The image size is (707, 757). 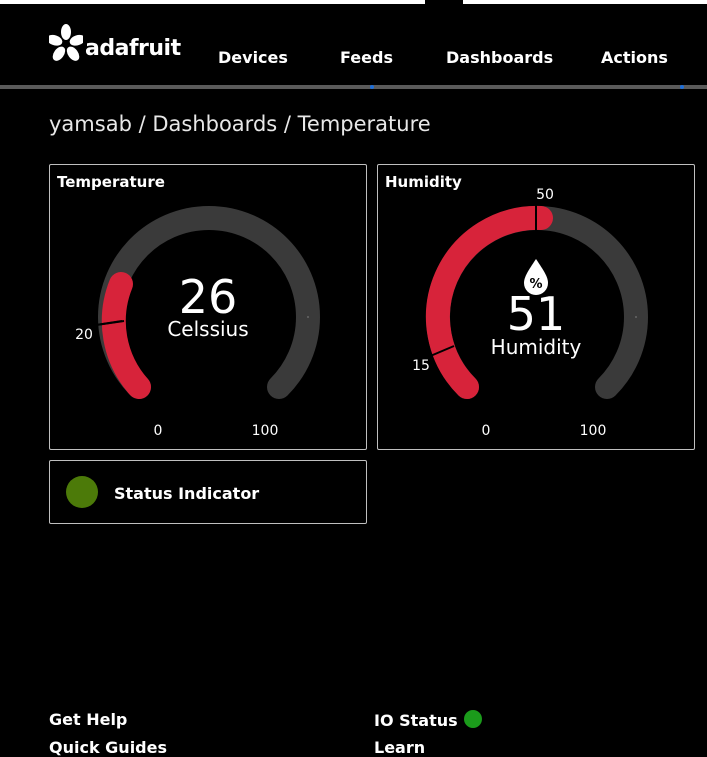 What do you see at coordinates (88, 719) in the screenshot?
I see `footer-get-help: Get Help` at bounding box center [88, 719].